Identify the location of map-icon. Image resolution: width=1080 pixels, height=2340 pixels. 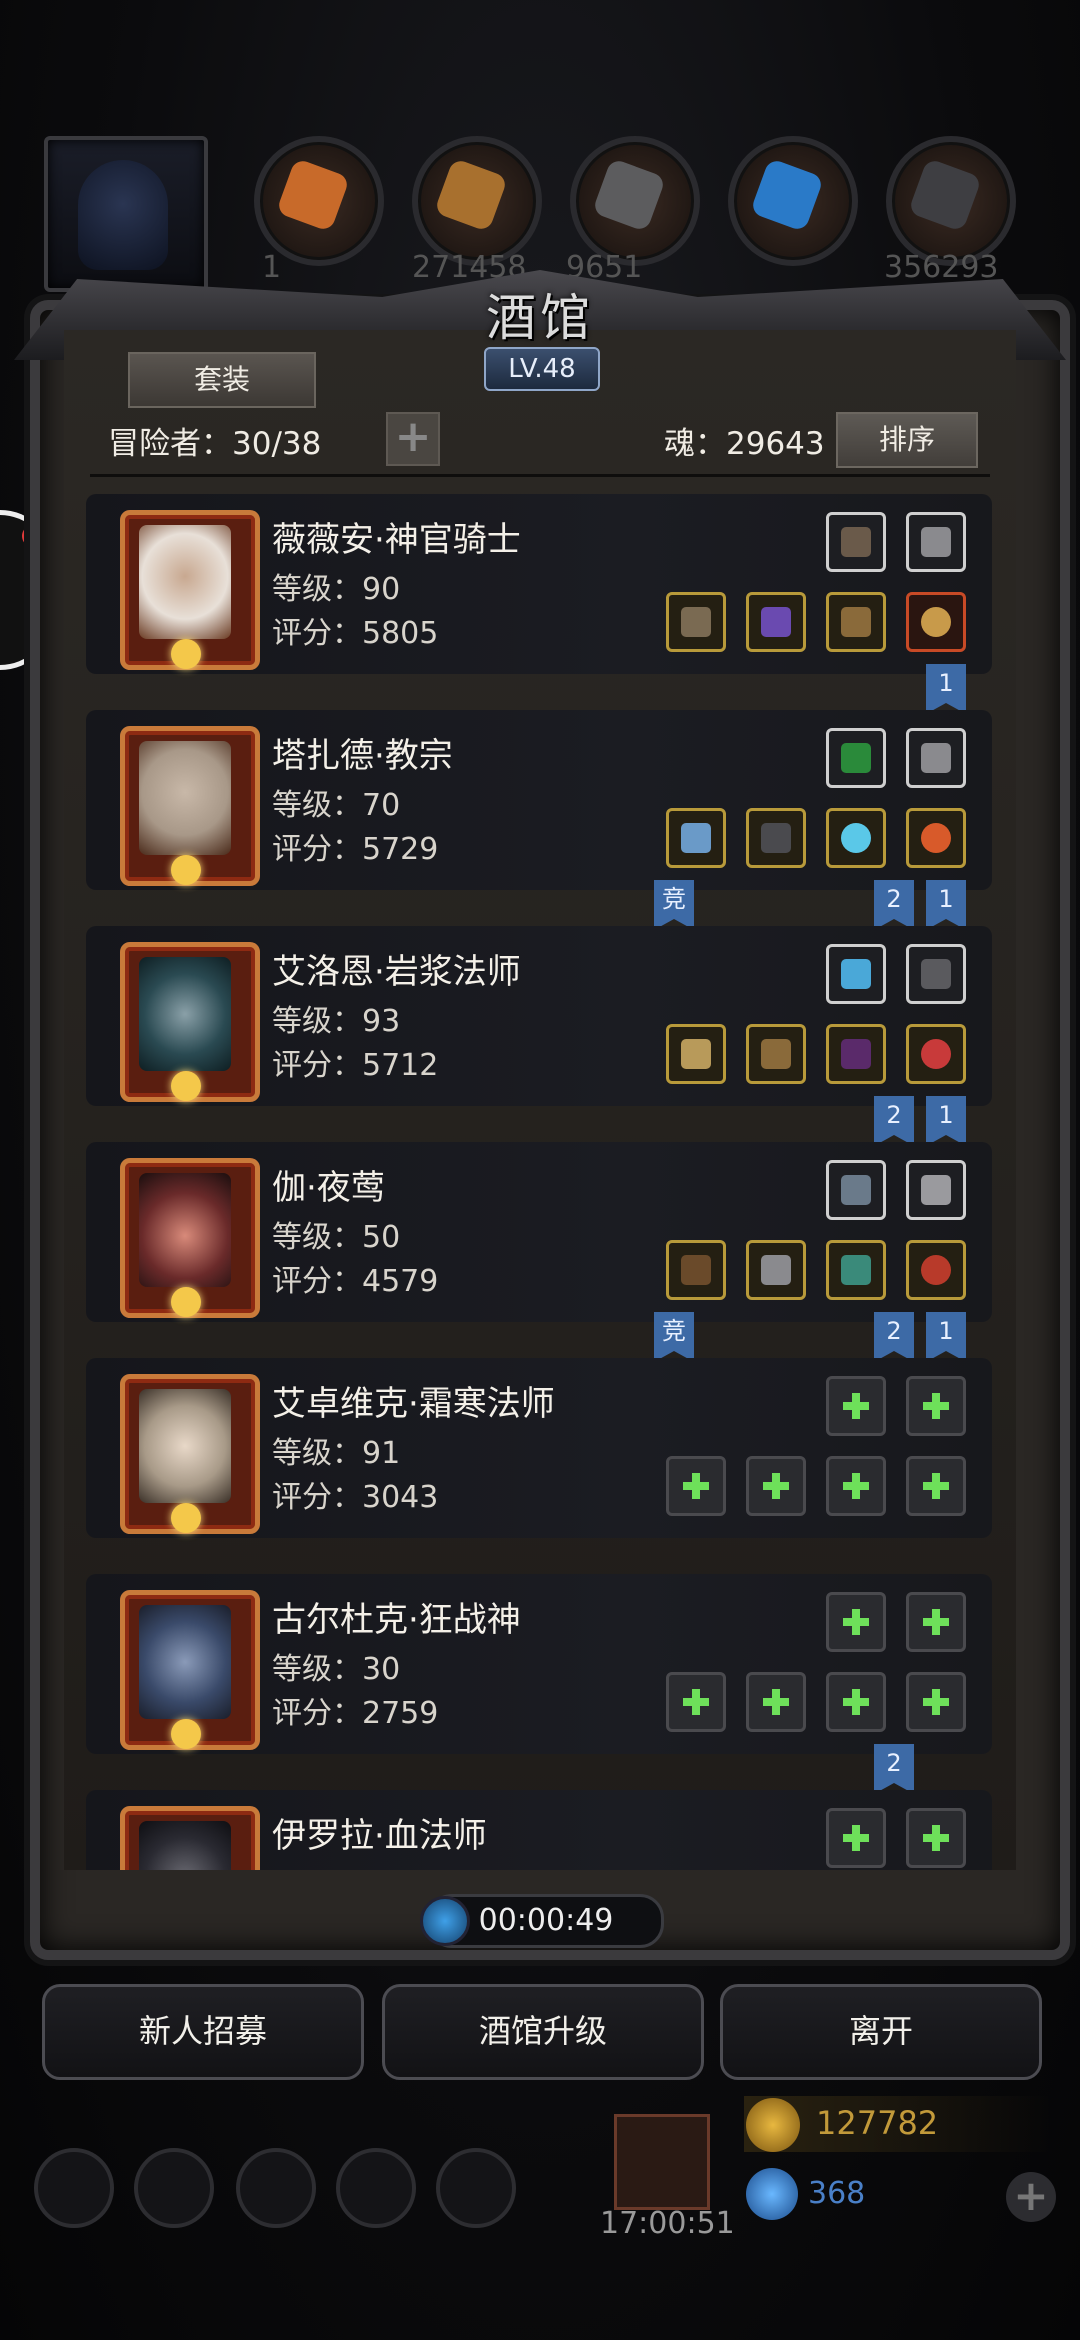
(476, 2188).